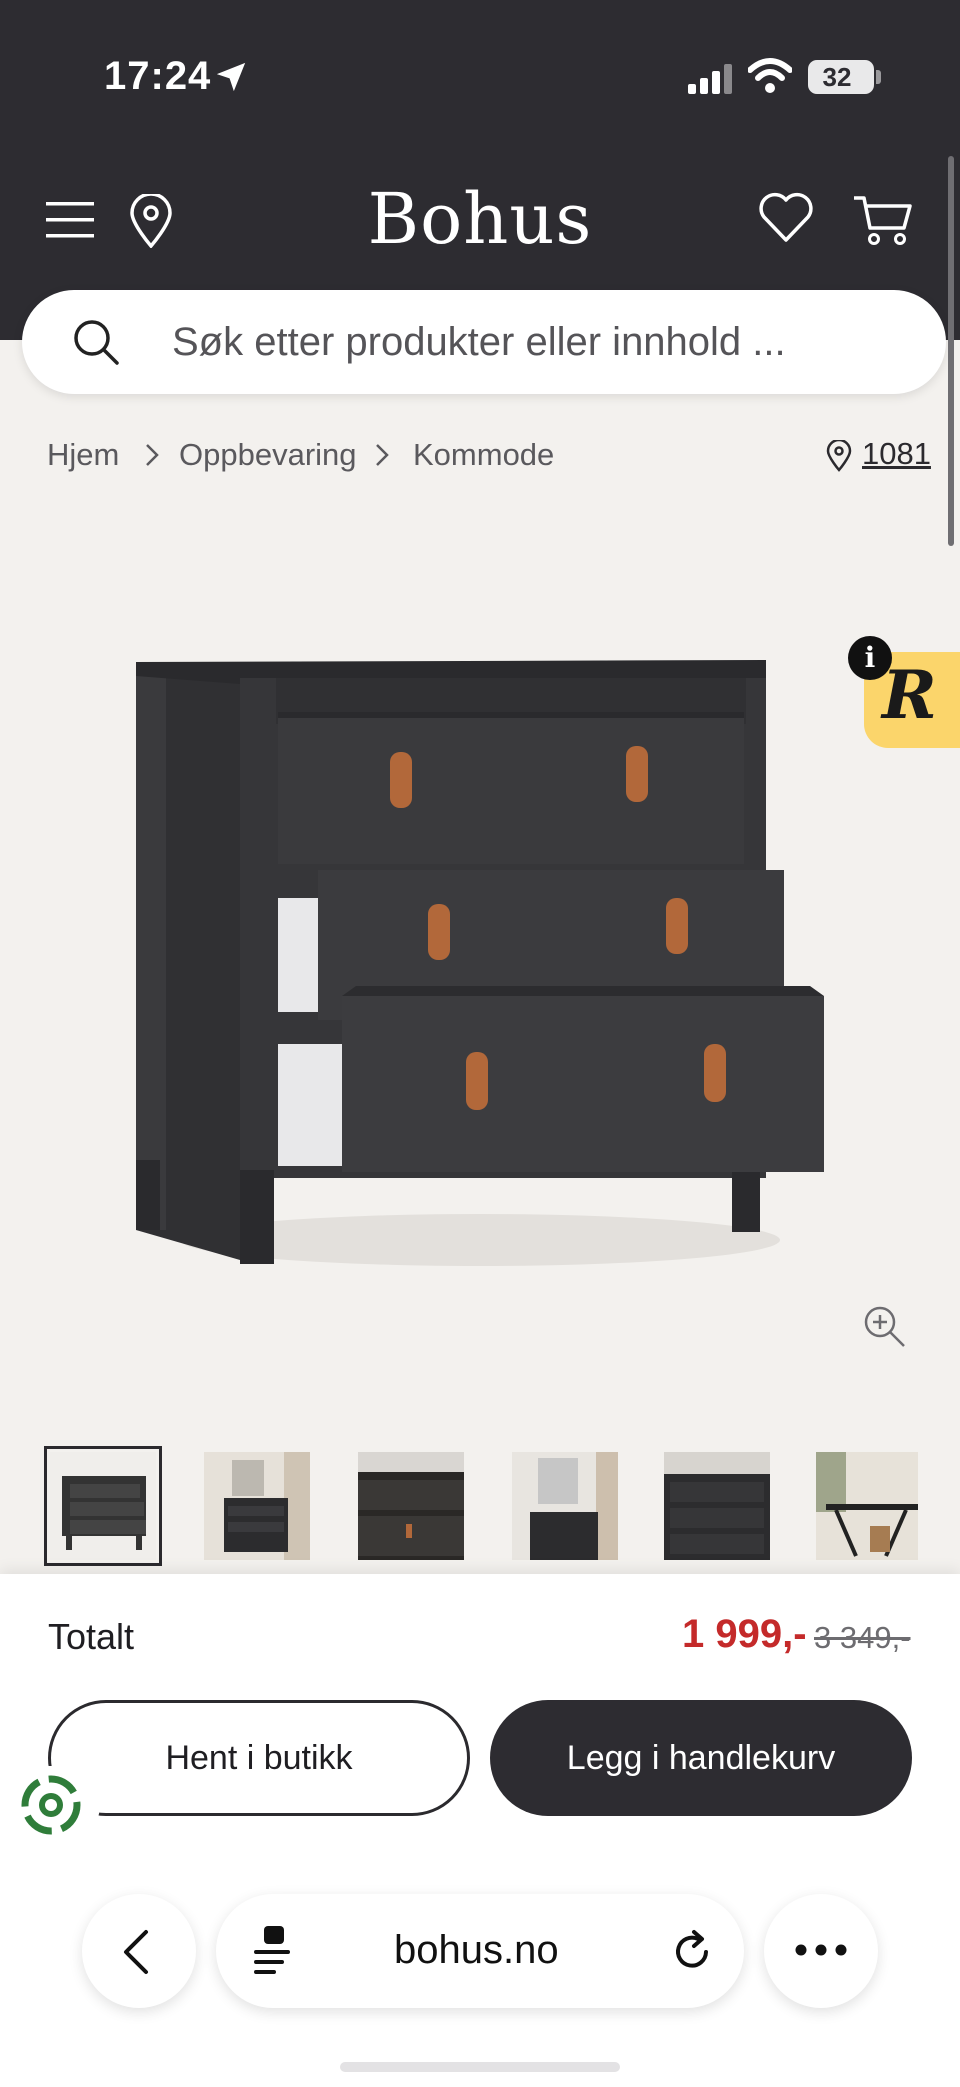  I want to click on battery-indicator: 32, so click(841, 77).